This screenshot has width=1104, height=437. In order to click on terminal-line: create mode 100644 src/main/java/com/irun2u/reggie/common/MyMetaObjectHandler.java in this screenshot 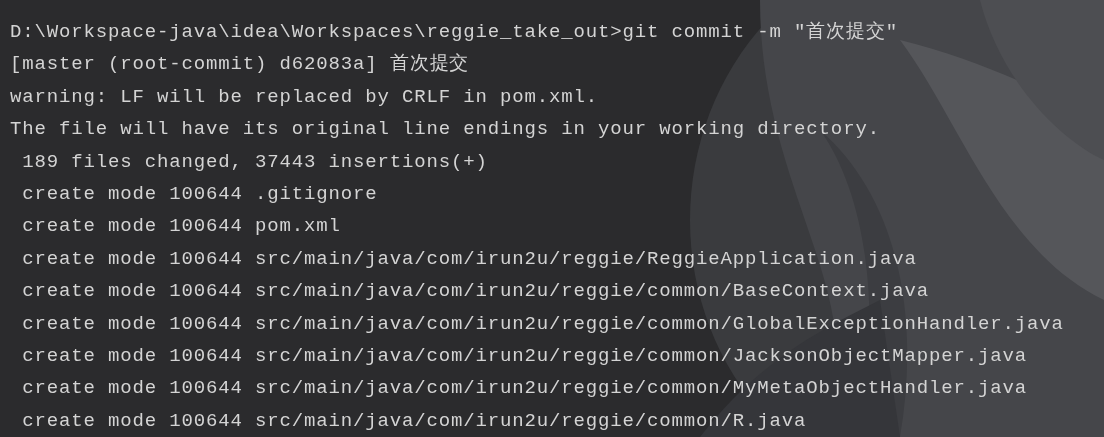, I will do `click(524, 389)`.